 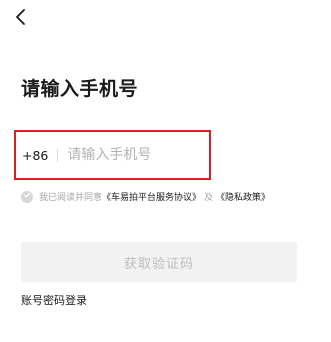 I want to click on agreement-checkbox, so click(x=27, y=196).